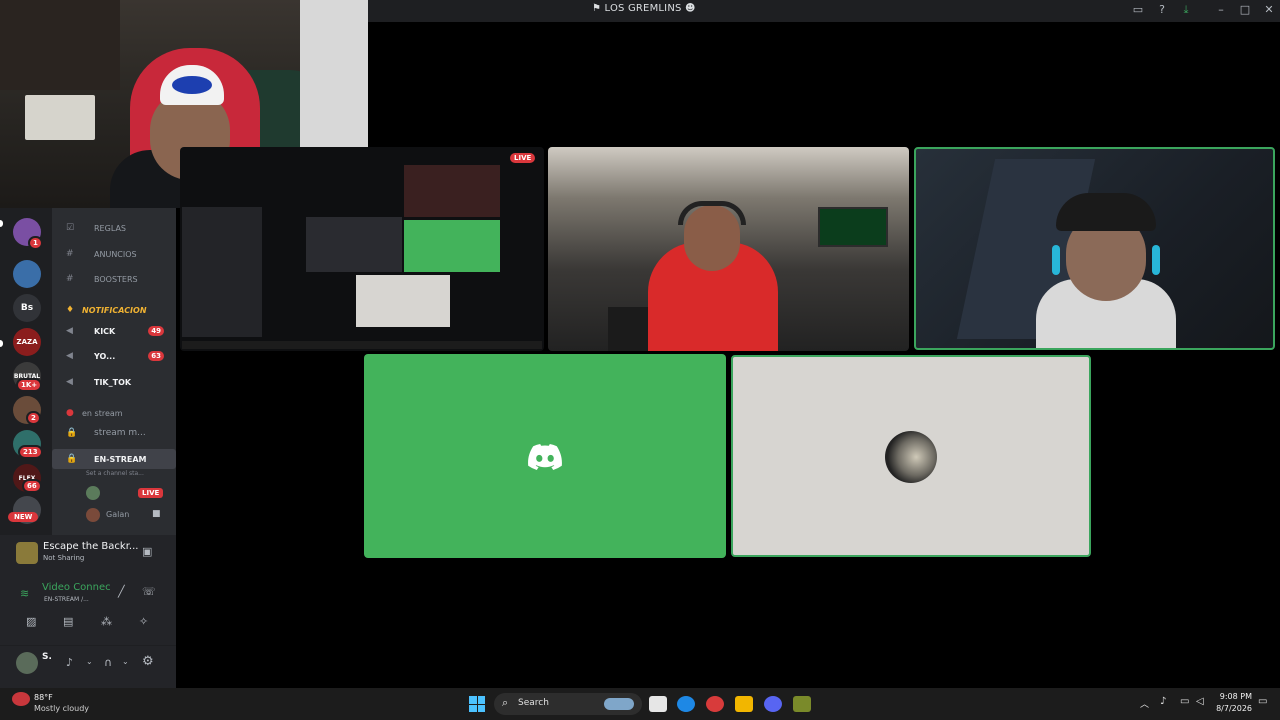  What do you see at coordinates (114, 459) in the screenshot?
I see `channel-en-stream: 🔒 EN-STREAM` at bounding box center [114, 459].